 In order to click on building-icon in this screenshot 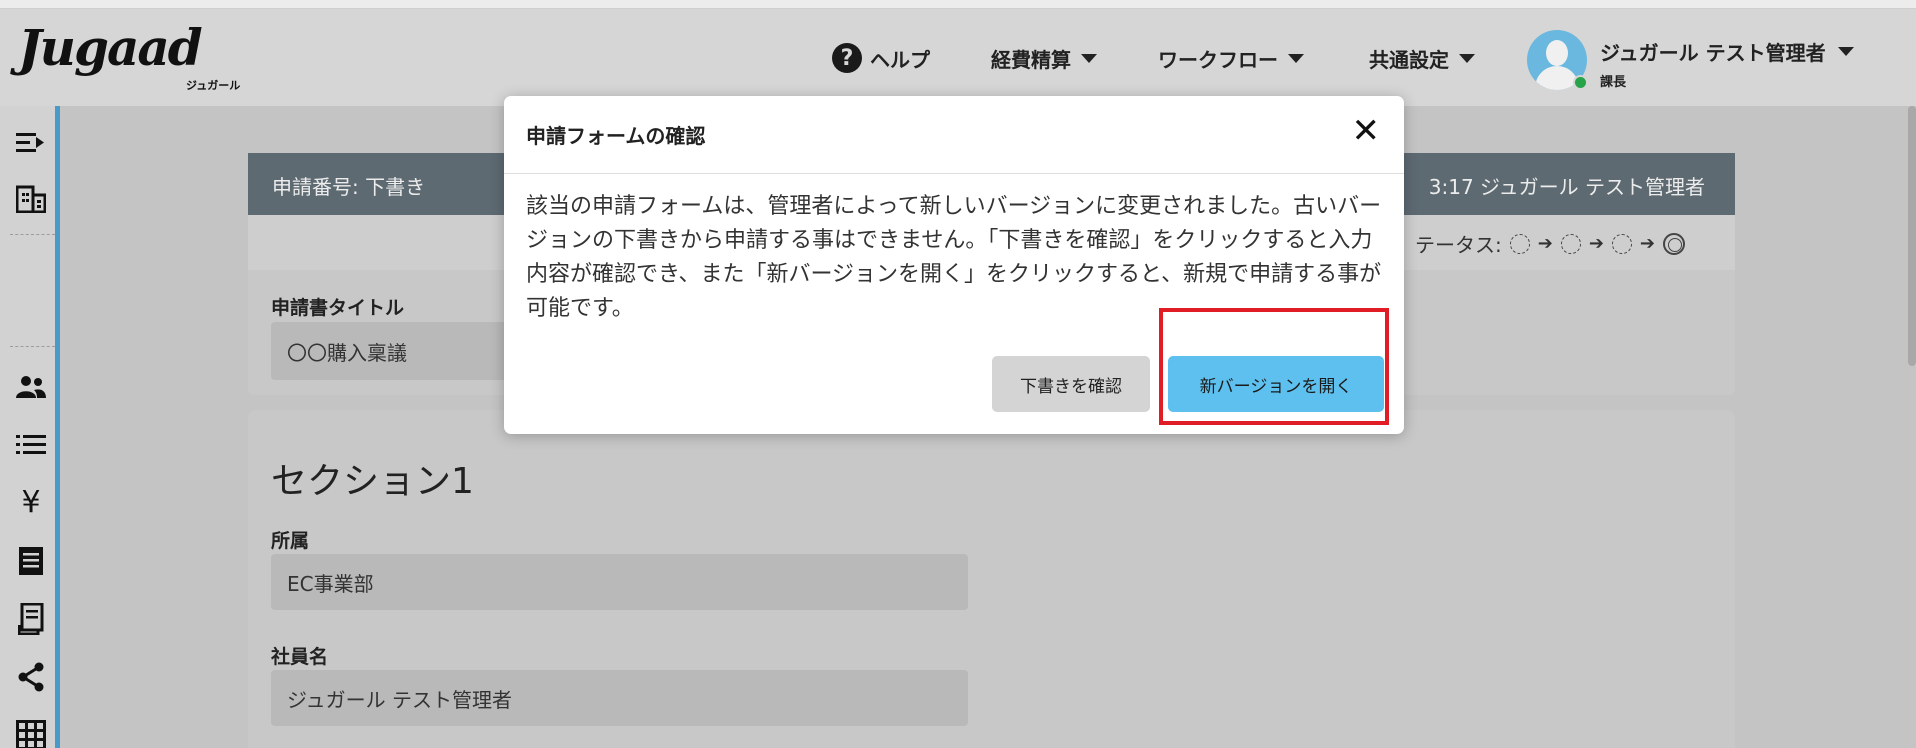, I will do `click(31, 199)`.